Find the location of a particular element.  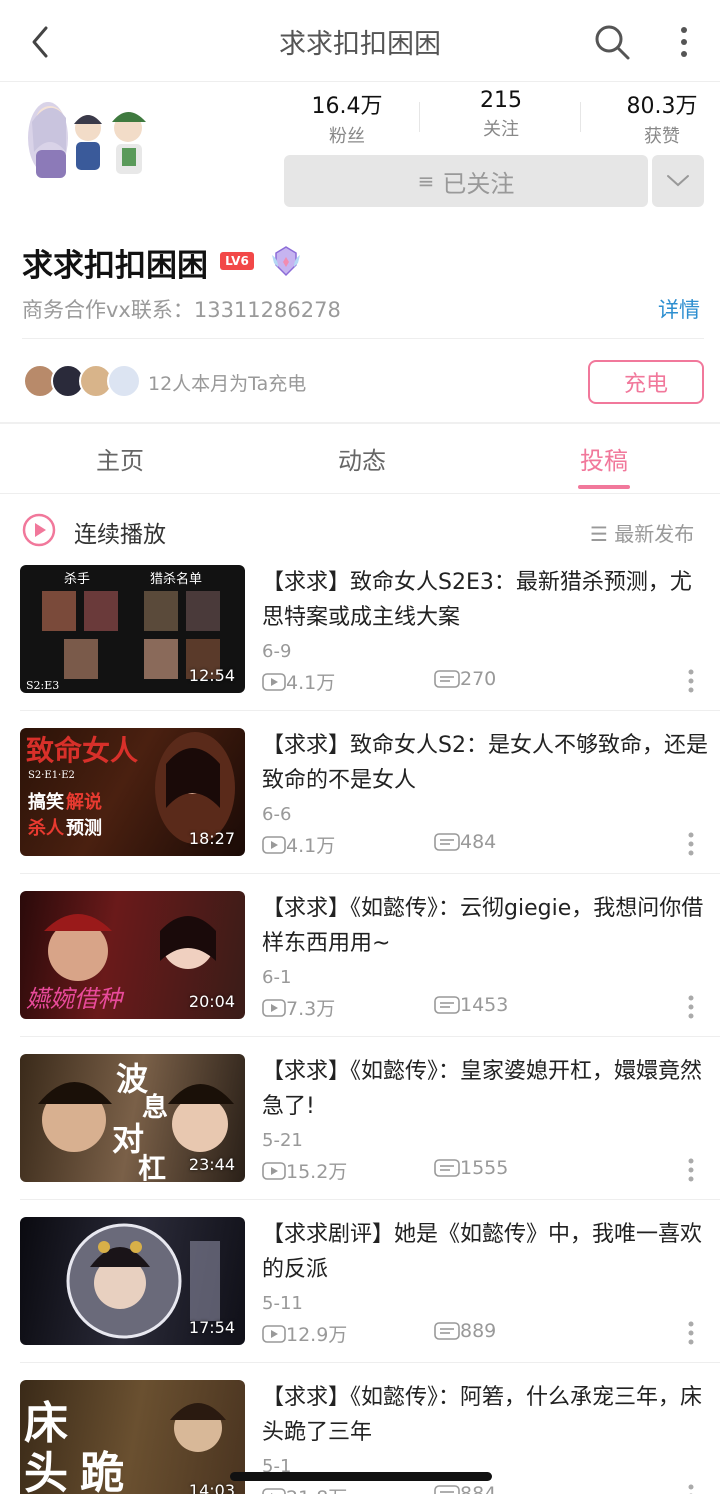

play-count: 12.9万 is located at coordinates (304, 1333).